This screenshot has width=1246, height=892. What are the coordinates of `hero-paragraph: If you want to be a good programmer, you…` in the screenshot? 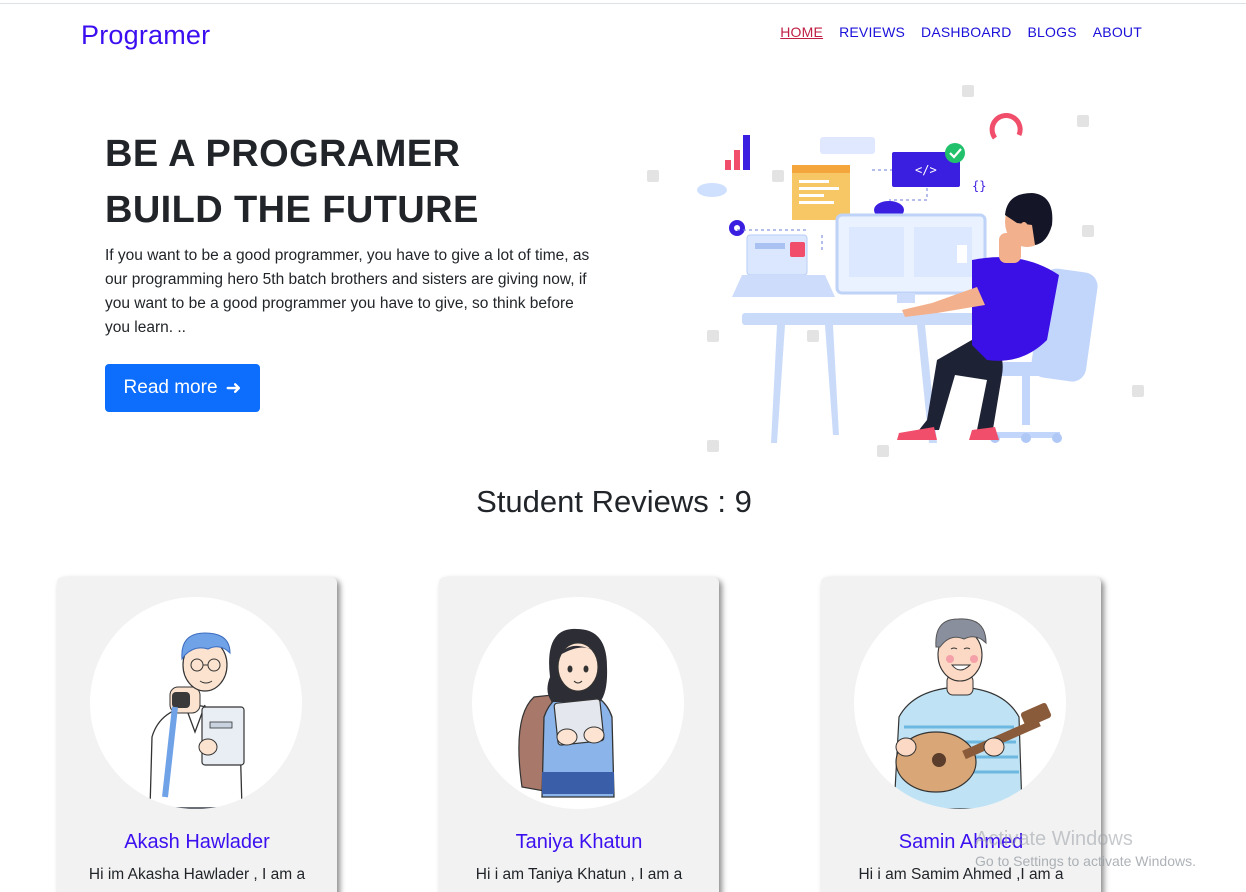 It's located at (347, 291).